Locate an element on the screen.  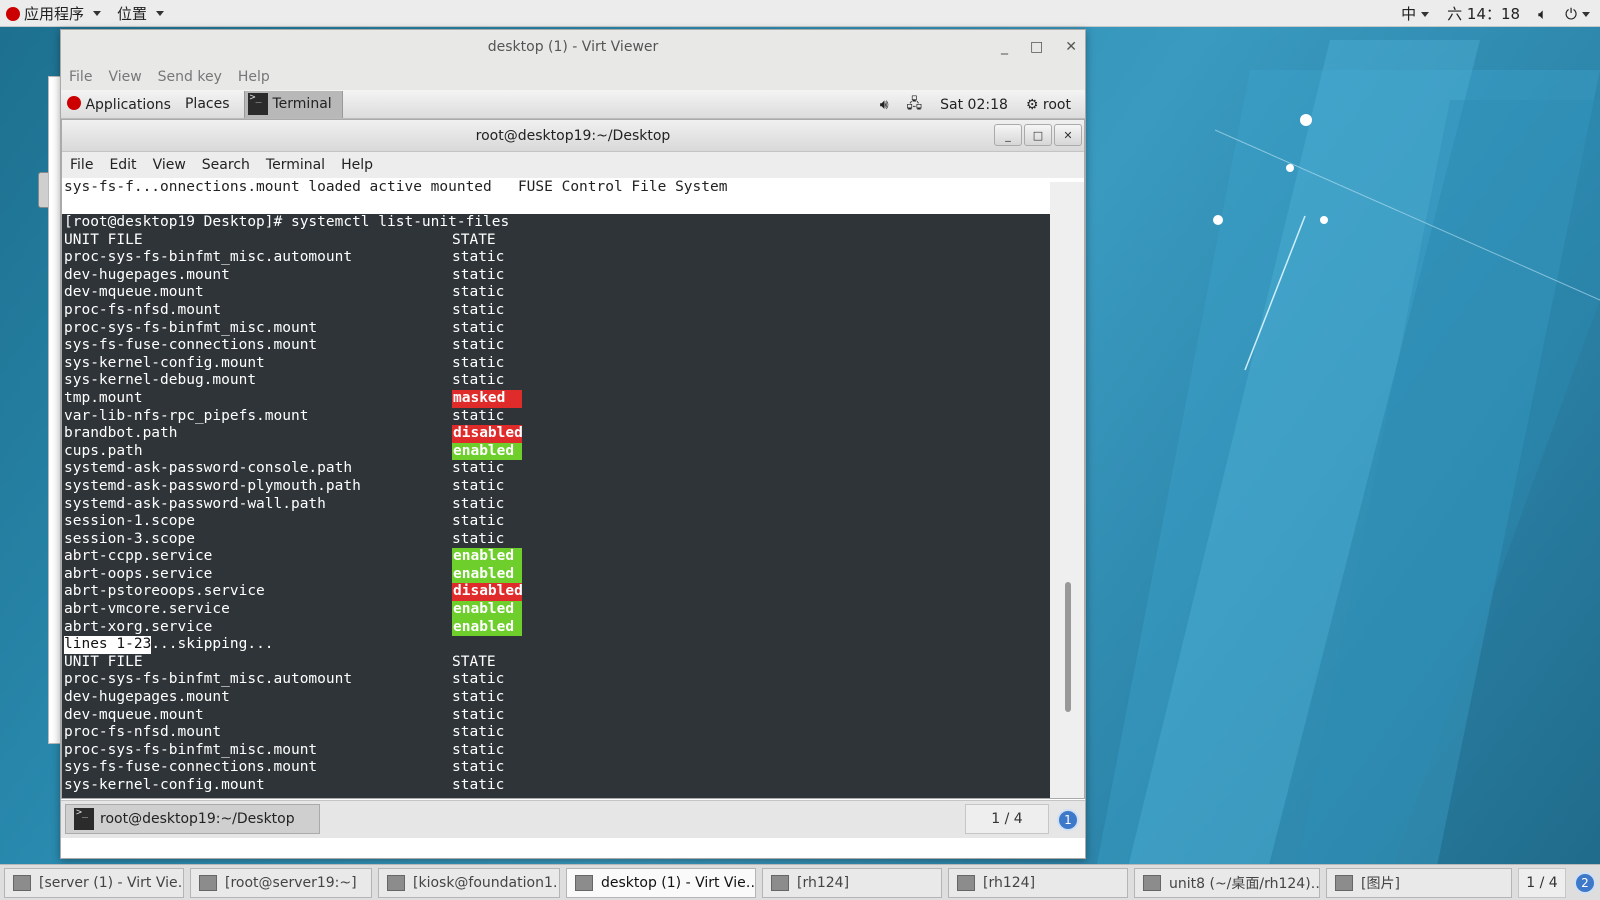
guest-applications-menu: Applications is located at coordinates (119, 104).